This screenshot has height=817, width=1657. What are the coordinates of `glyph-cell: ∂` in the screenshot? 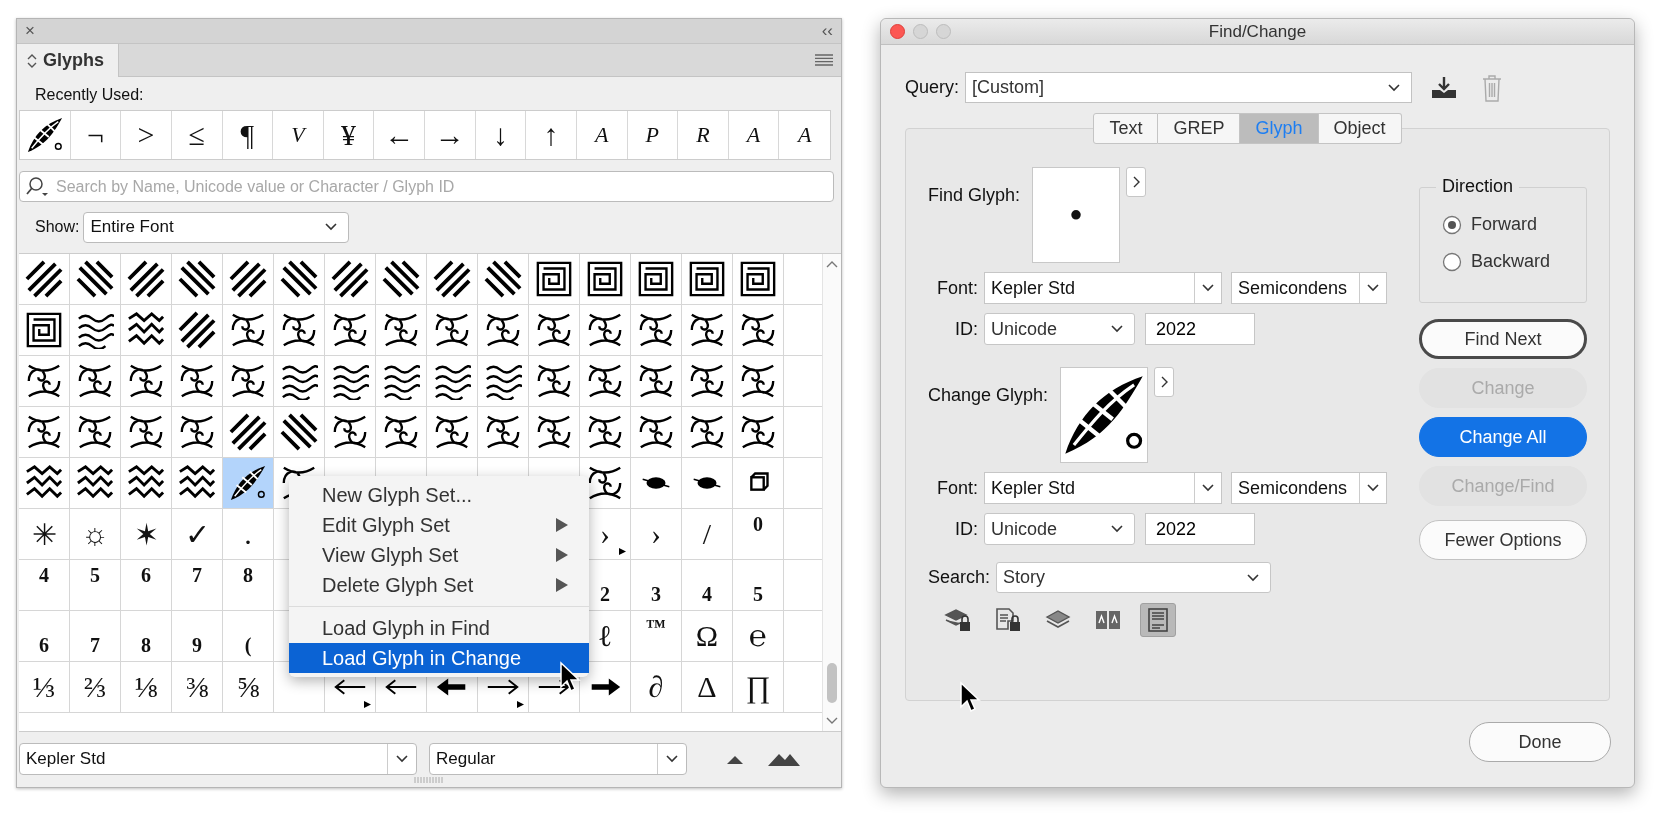 It's located at (656, 687).